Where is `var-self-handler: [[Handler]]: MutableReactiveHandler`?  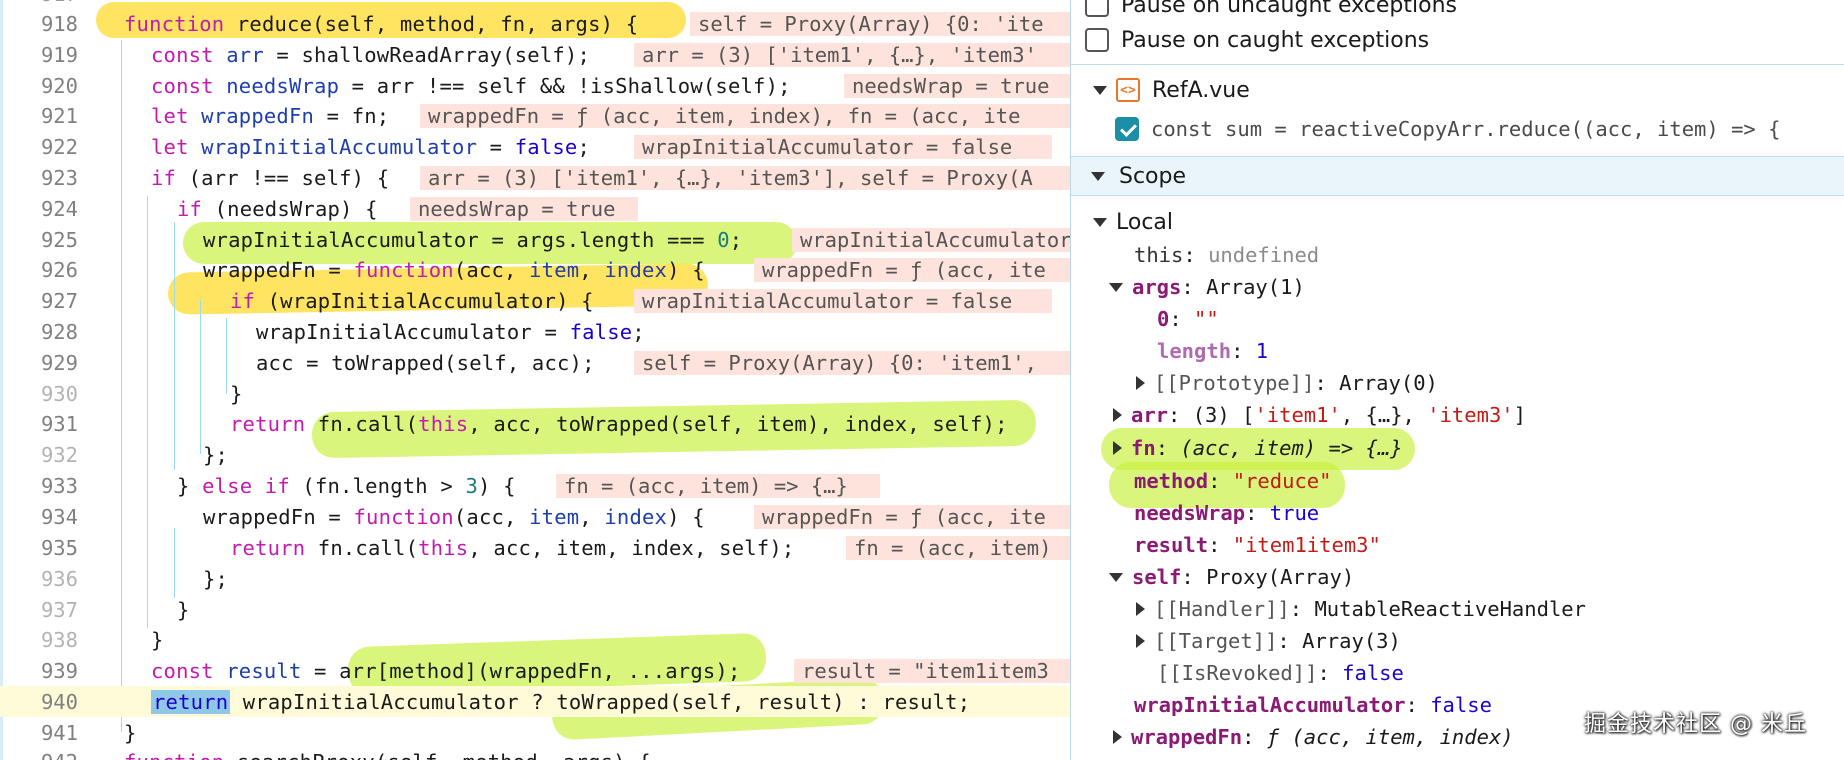 var-self-handler: [[Handler]]: MutableReactiveHandler is located at coordinates (1361, 609).